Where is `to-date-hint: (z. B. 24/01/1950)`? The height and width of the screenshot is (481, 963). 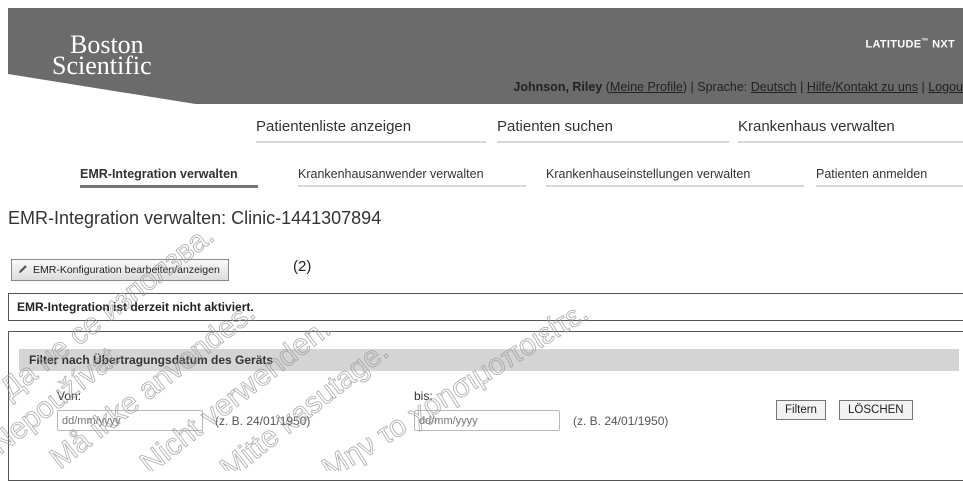
to-date-hint: (z. B. 24/01/1950) is located at coordinates (621, 421).